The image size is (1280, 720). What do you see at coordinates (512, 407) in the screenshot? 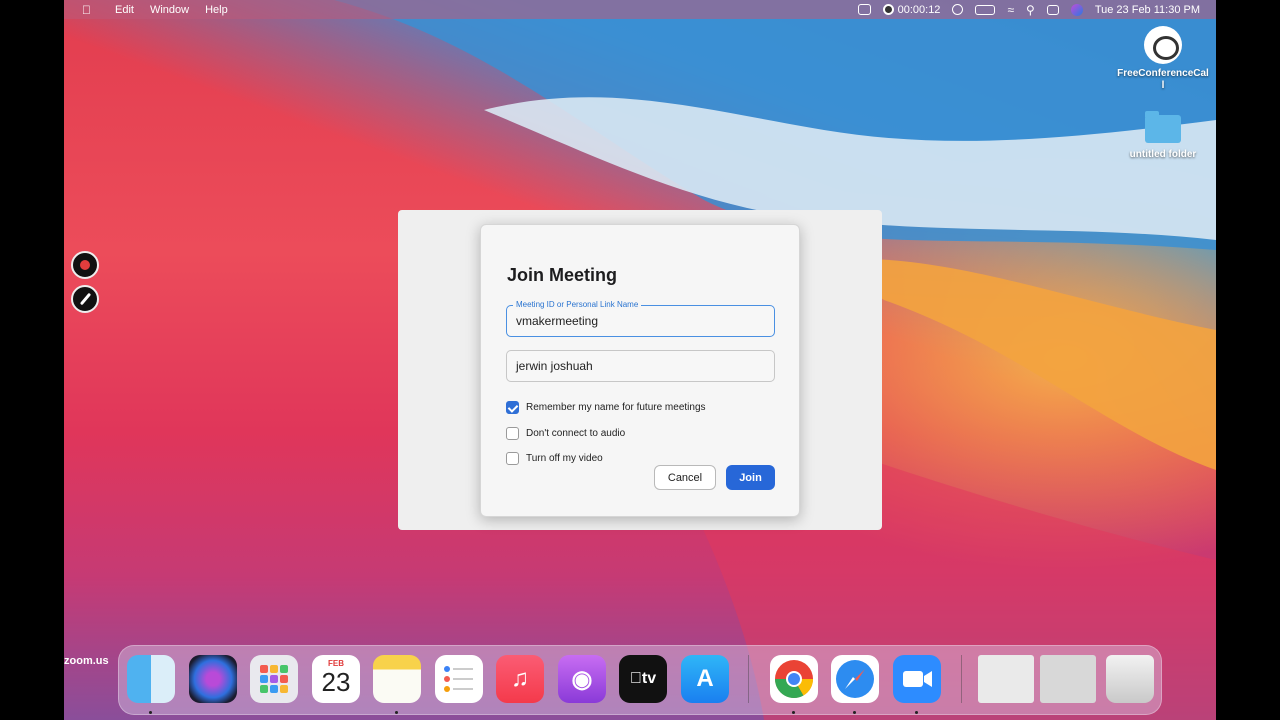
I see `remember-name-checkbox` at bounding box center [512, 407].